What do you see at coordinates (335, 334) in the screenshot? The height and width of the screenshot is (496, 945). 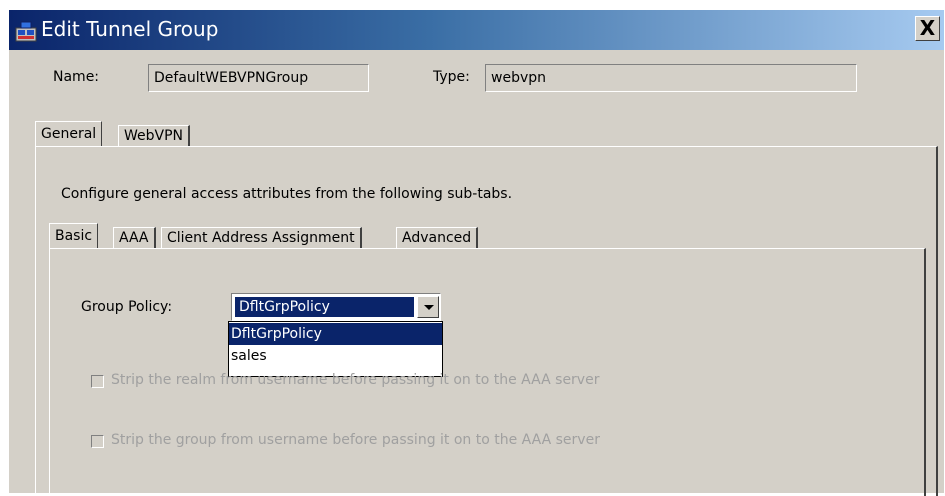 I see `dropdown-option-dfltgrppolicy: DfltGrpPolicy` at bounding box center [335, 334].